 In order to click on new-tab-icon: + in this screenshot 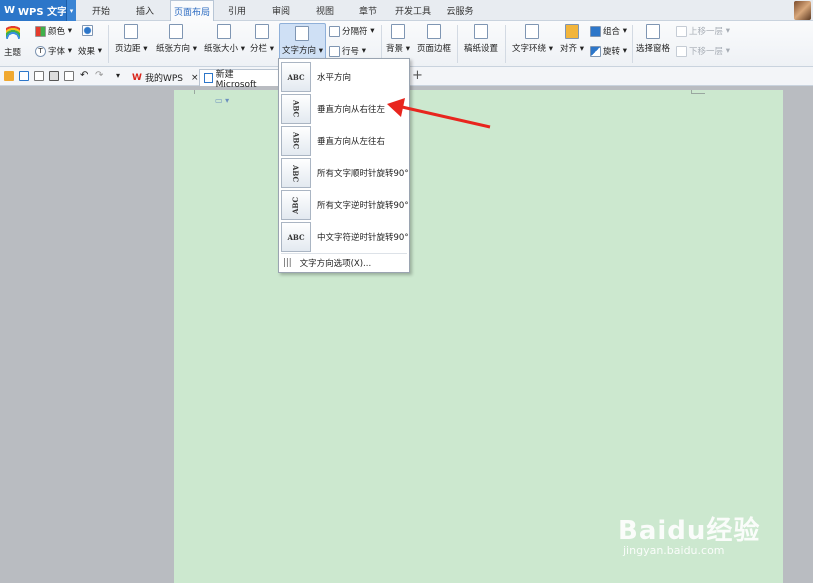, I will do `click(417, 75)`.